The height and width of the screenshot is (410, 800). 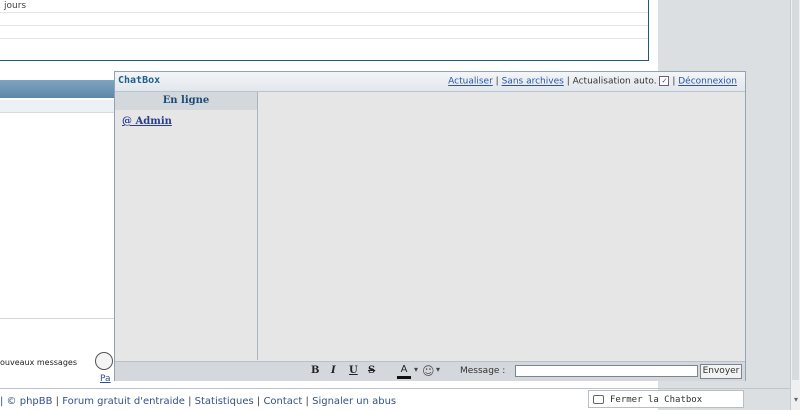 What do you see at coordinates (614, 81) in the screenshot?
I see `auto-refresh-label: Actualisation auto.` at bounding box center [614, 81].